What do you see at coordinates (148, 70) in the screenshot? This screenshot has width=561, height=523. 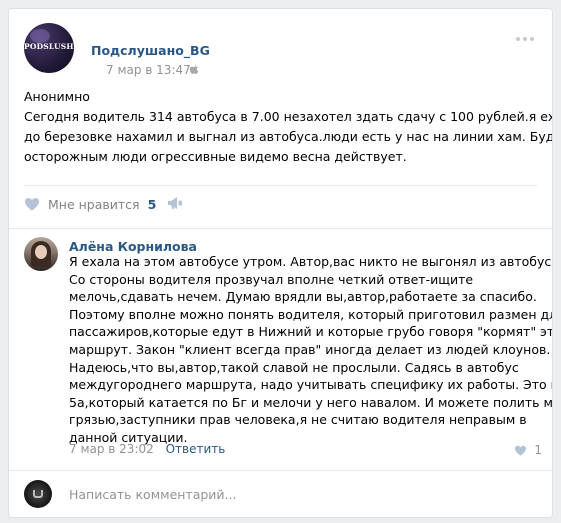 I see `post-date: 7 мар в 13:47` at bounding box center [148, 70].